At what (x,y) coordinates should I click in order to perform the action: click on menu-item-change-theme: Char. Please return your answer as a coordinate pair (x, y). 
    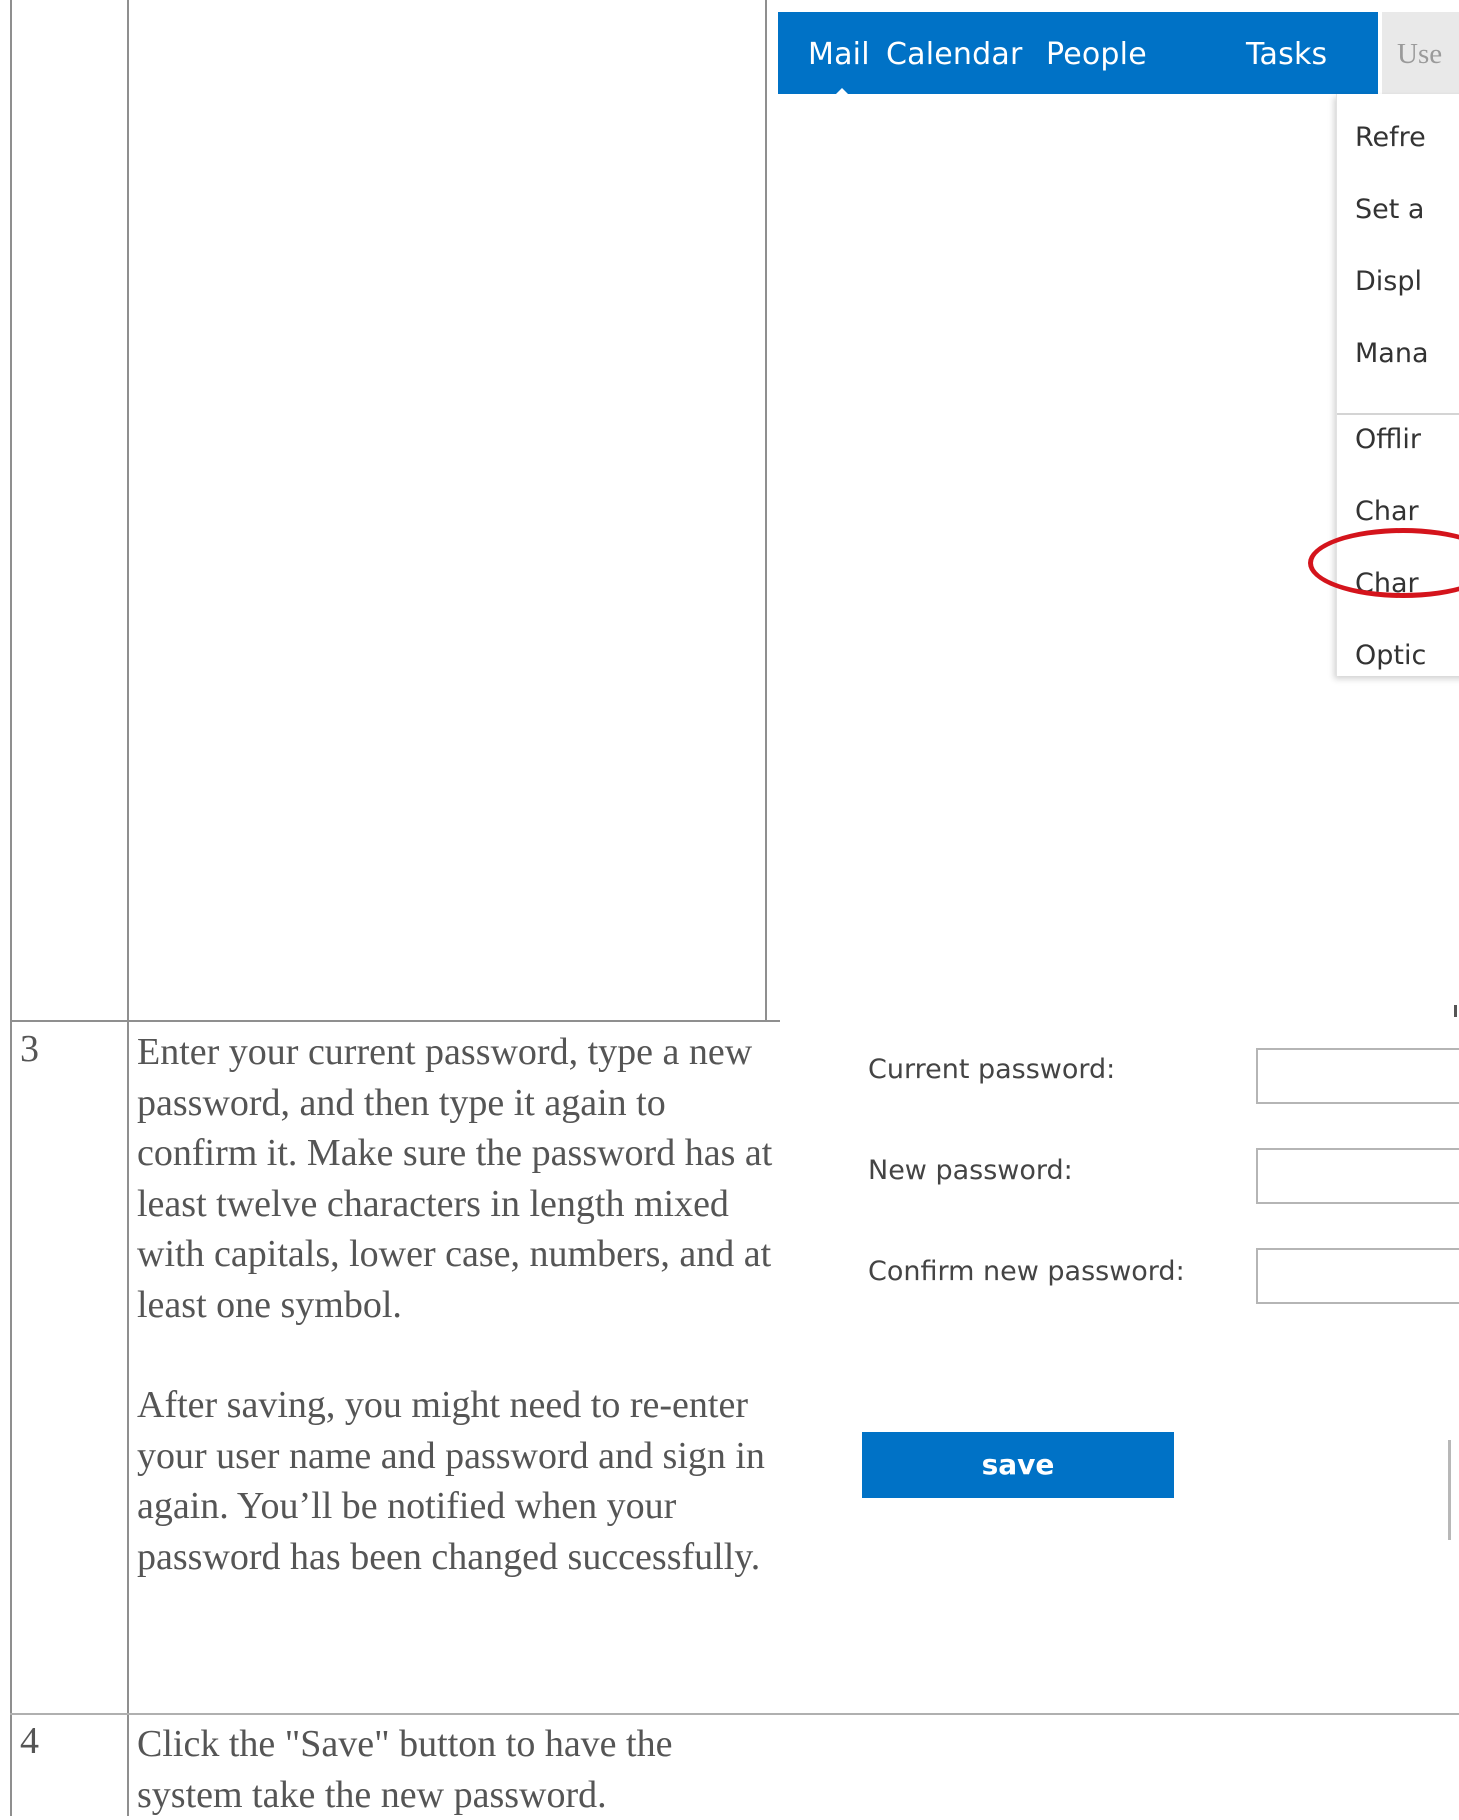
    Looking at the image, I should click on (1387, 511).